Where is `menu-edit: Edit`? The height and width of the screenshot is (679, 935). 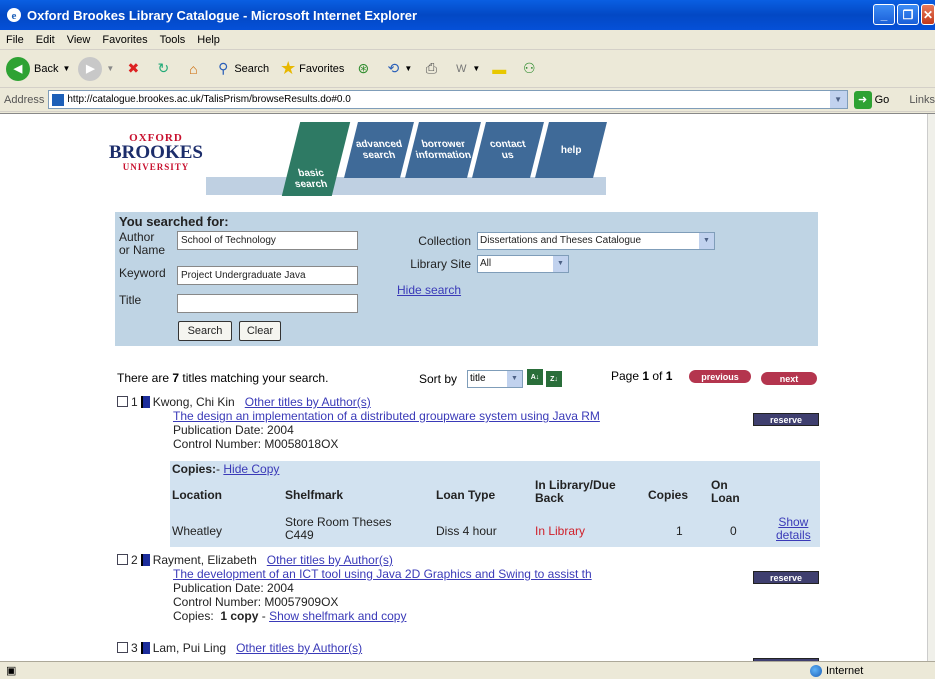 menu-edit: Edit is located at coordinates (45, 40).